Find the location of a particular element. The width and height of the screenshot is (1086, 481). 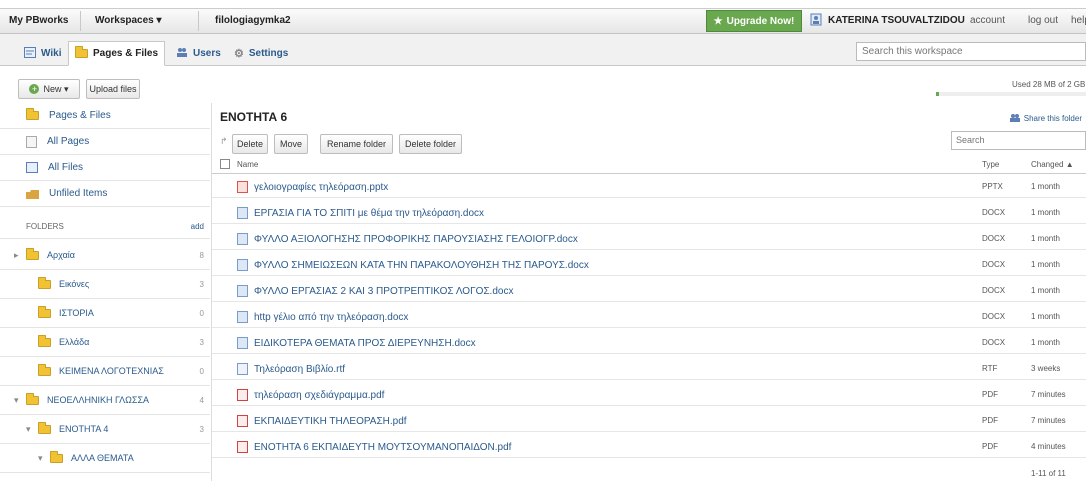

file-name-link: http γέλιο από την τηλεόραση.docx is located at coordinates (331, 317).